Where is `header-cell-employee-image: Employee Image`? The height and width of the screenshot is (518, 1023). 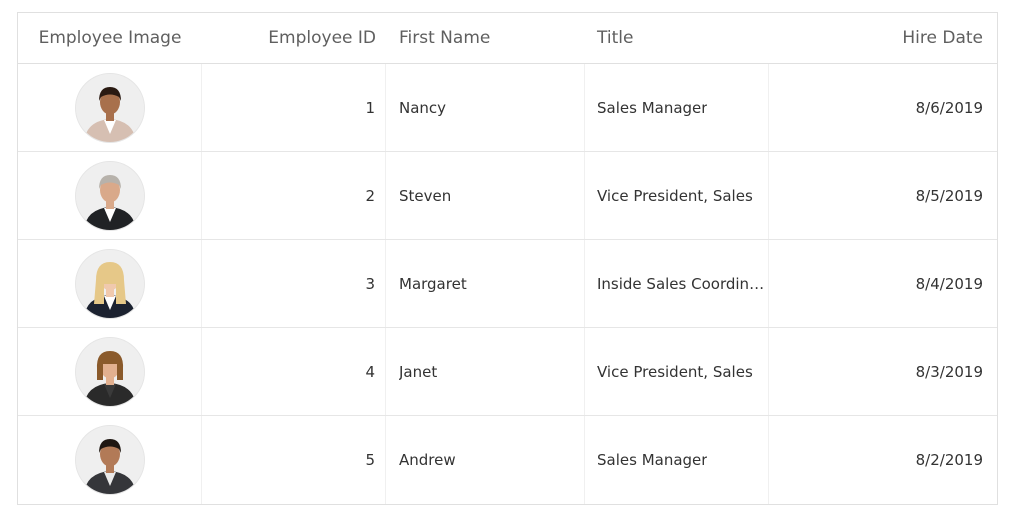 header-cell-employee-image: Employee Image is located at coordinates (110, 38).